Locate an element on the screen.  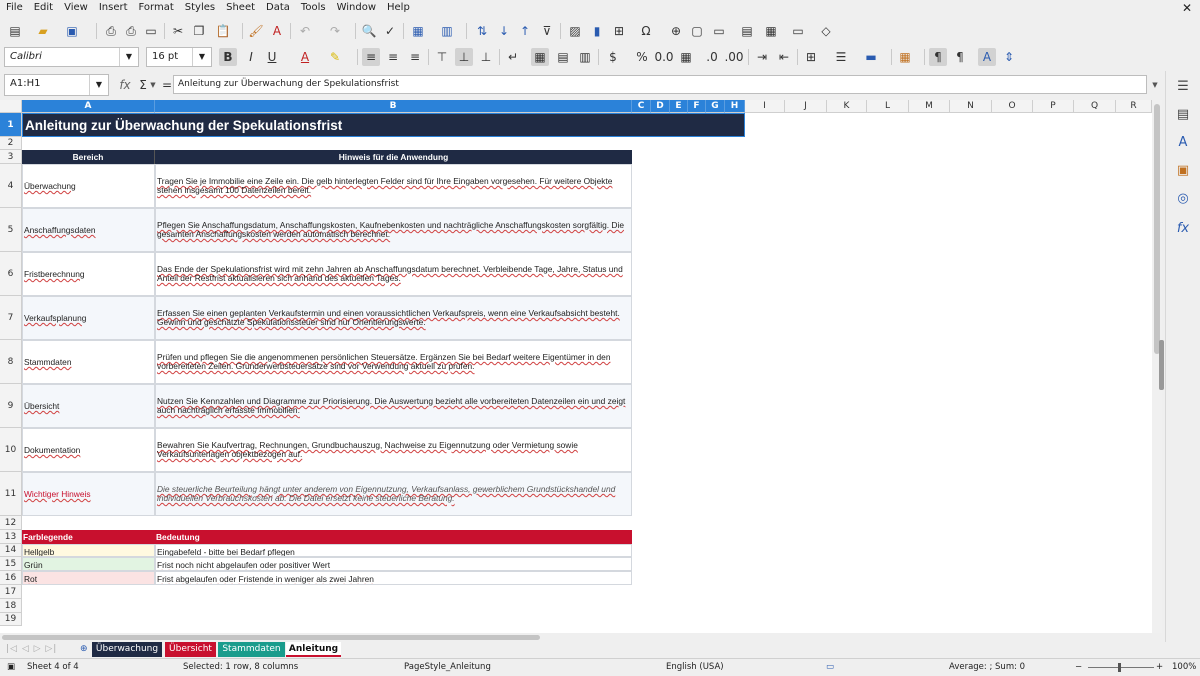
column-header-b: B is located at coordinates (393, 106).